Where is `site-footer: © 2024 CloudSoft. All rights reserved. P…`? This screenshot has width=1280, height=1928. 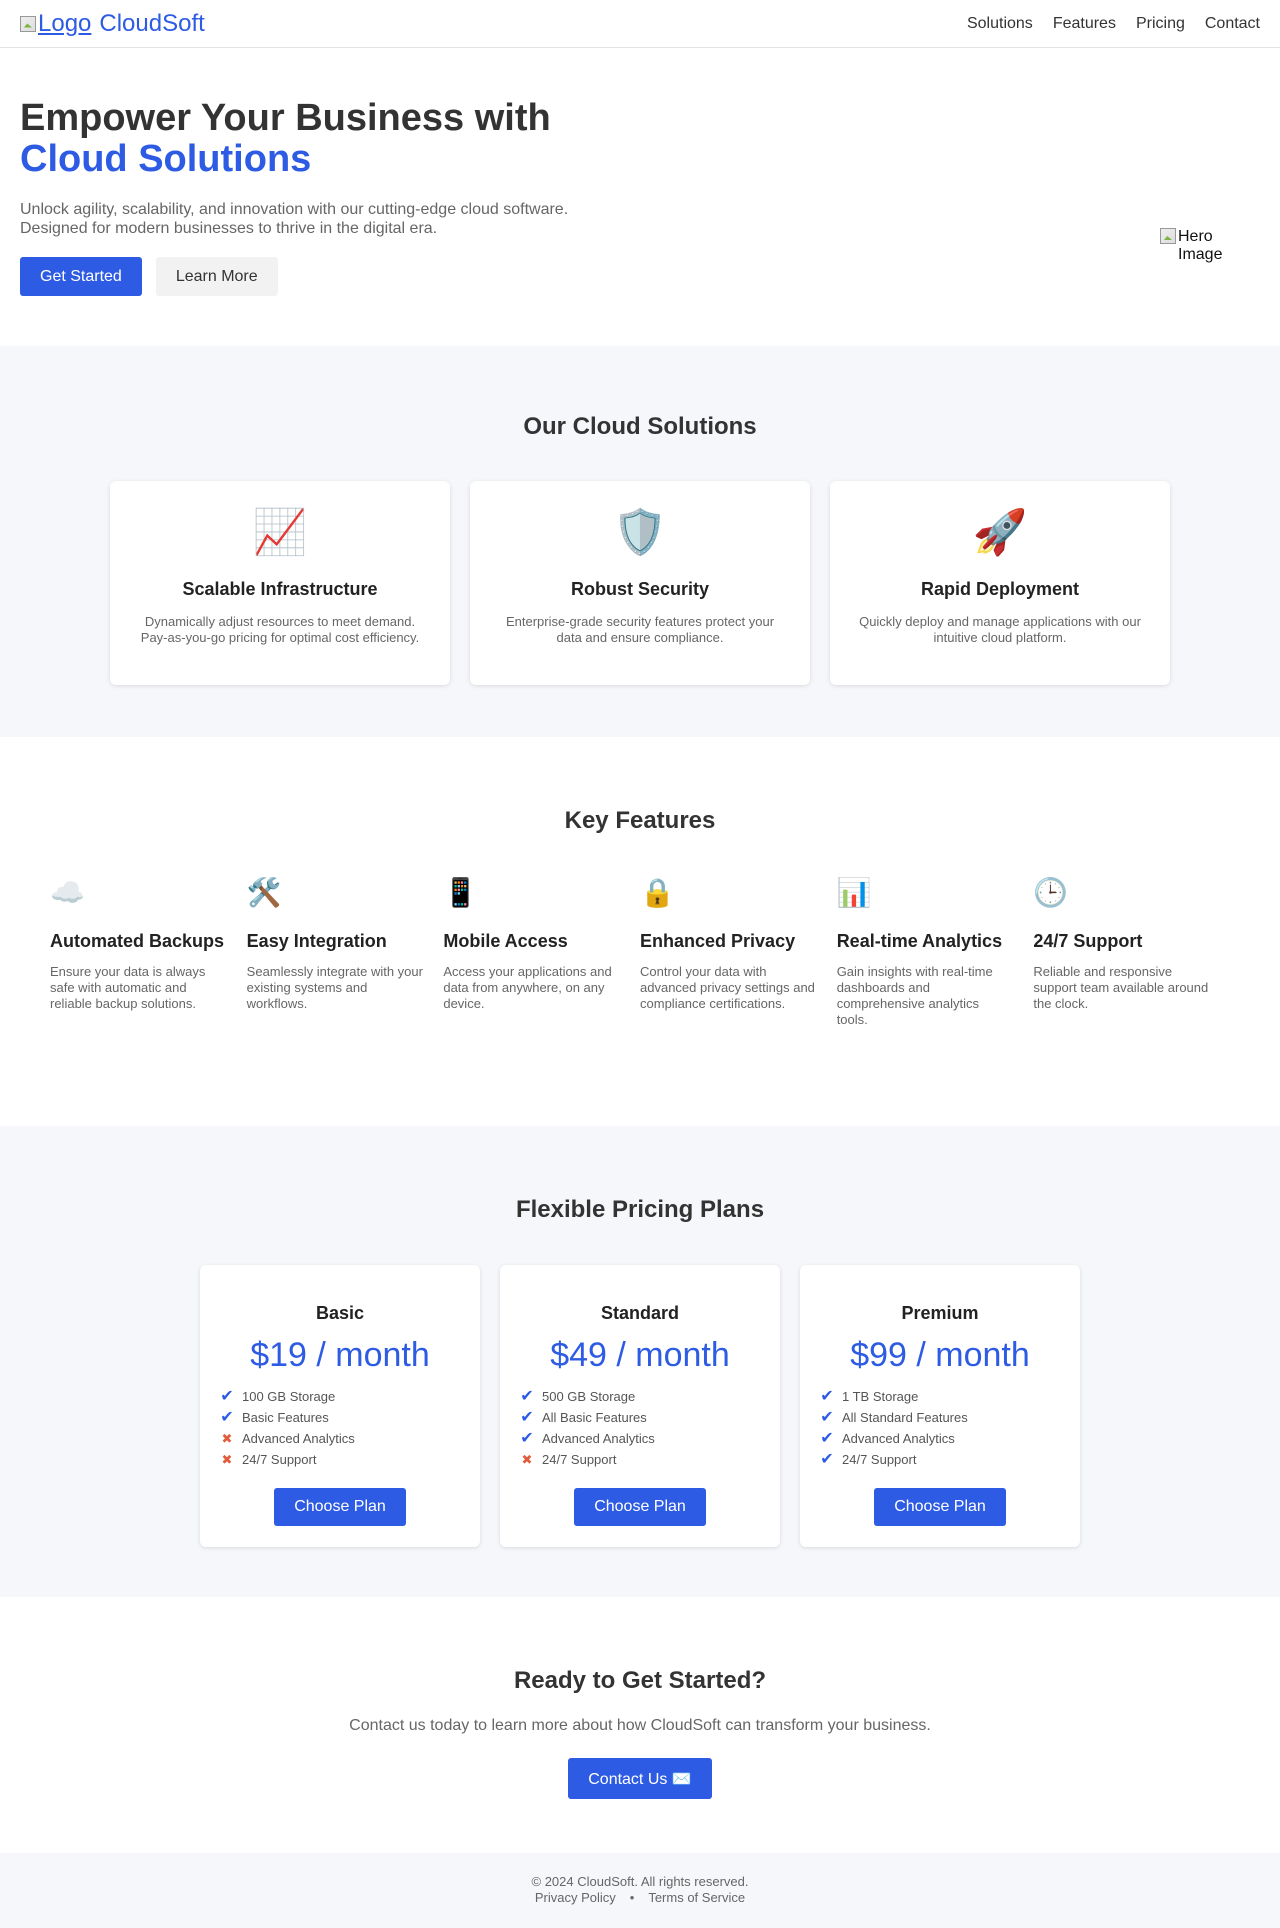 site-footer: © 2024 CloudSoft. All rights reserved. P… is located at coordinates (640, 1890).